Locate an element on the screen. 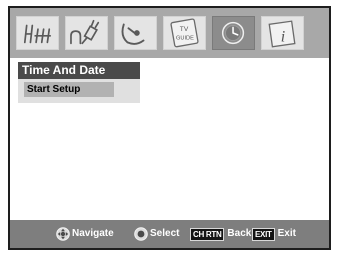 The width and height of the screenshot is (338, 253). exit-hint: EXIT Exit is located at coordinates (274, 234).